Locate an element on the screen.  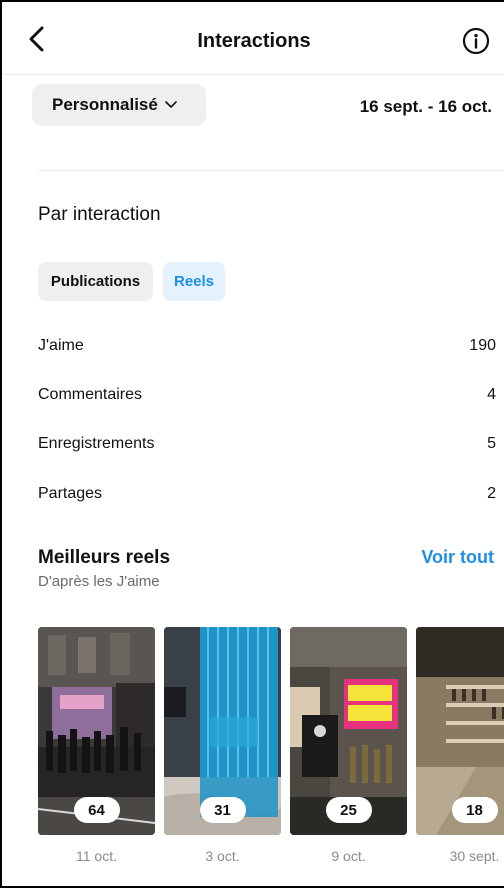
metric-label: Commentaires is located at coordinates (90, 394).